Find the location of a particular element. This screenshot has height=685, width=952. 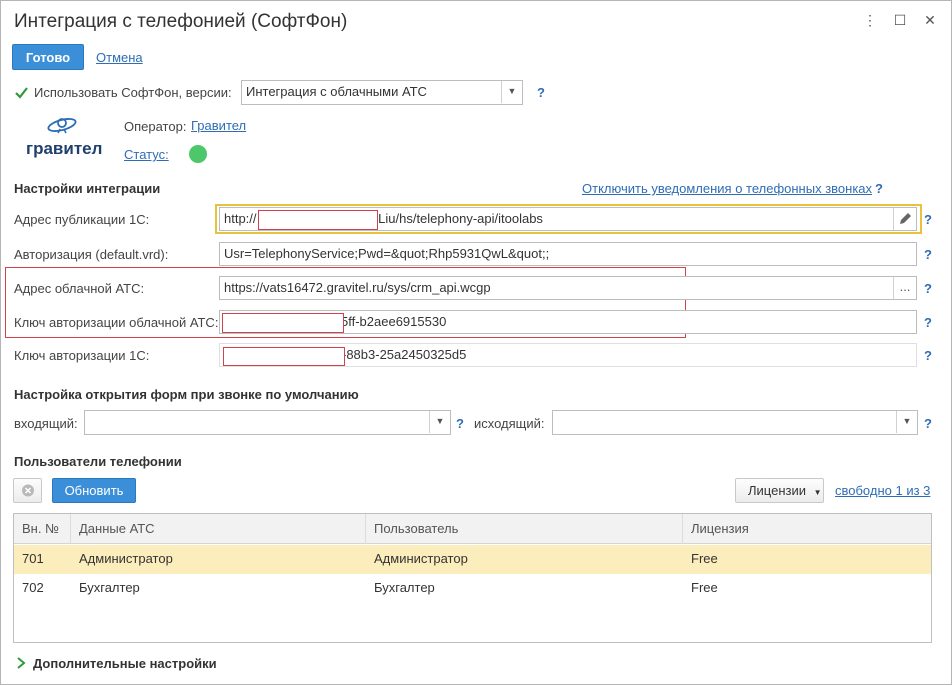

cloud-ats-key-suffix: 5ff-b2aee6915530 is located at coordinates (394, 321).